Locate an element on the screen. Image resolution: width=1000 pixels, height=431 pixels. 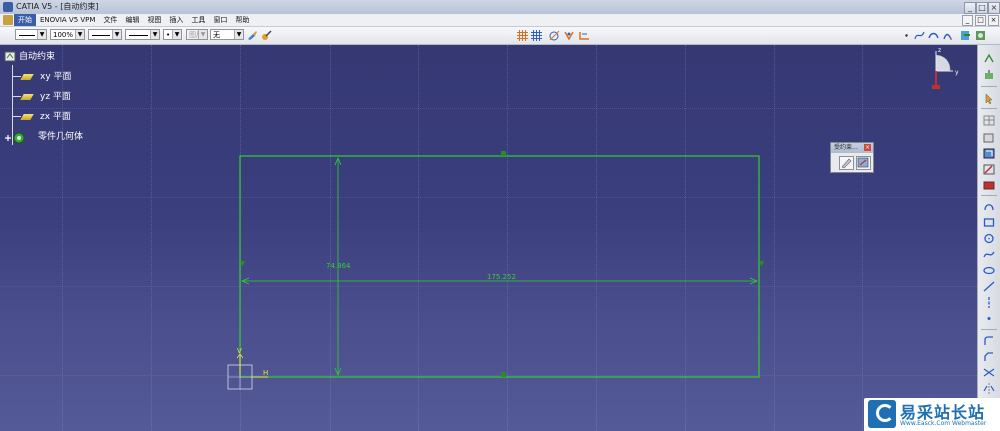
compass-y-label: y is located at coordinates (957, 72).